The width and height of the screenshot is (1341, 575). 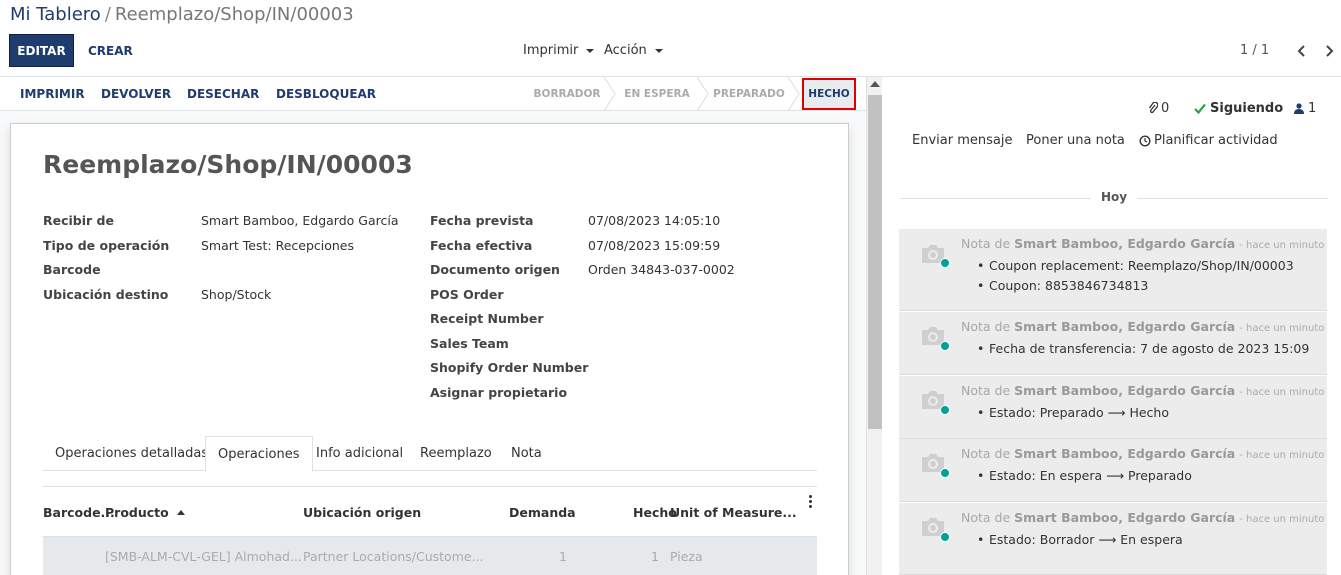 I want to click on field-label-pos-order: POS Order, so click(x=467, y=294).